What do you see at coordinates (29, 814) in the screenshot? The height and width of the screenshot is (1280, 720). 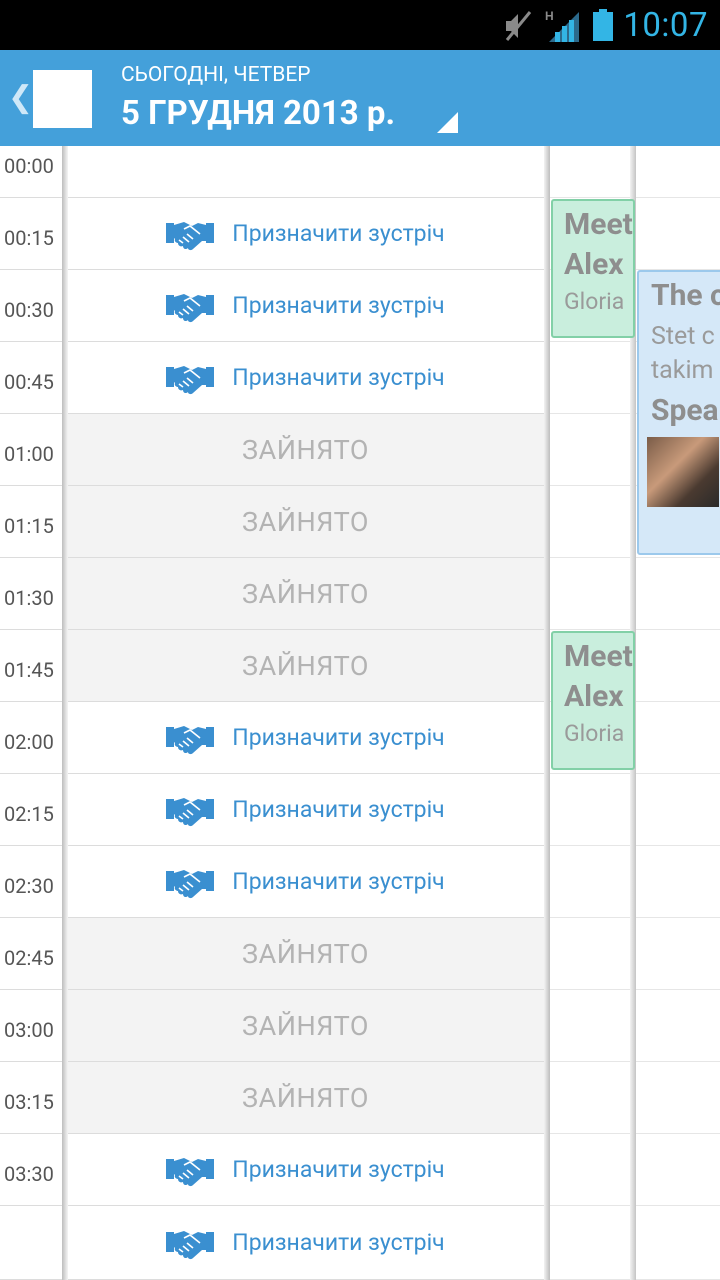 I see `time-label: 02:15` at bounding box center [29, 814].